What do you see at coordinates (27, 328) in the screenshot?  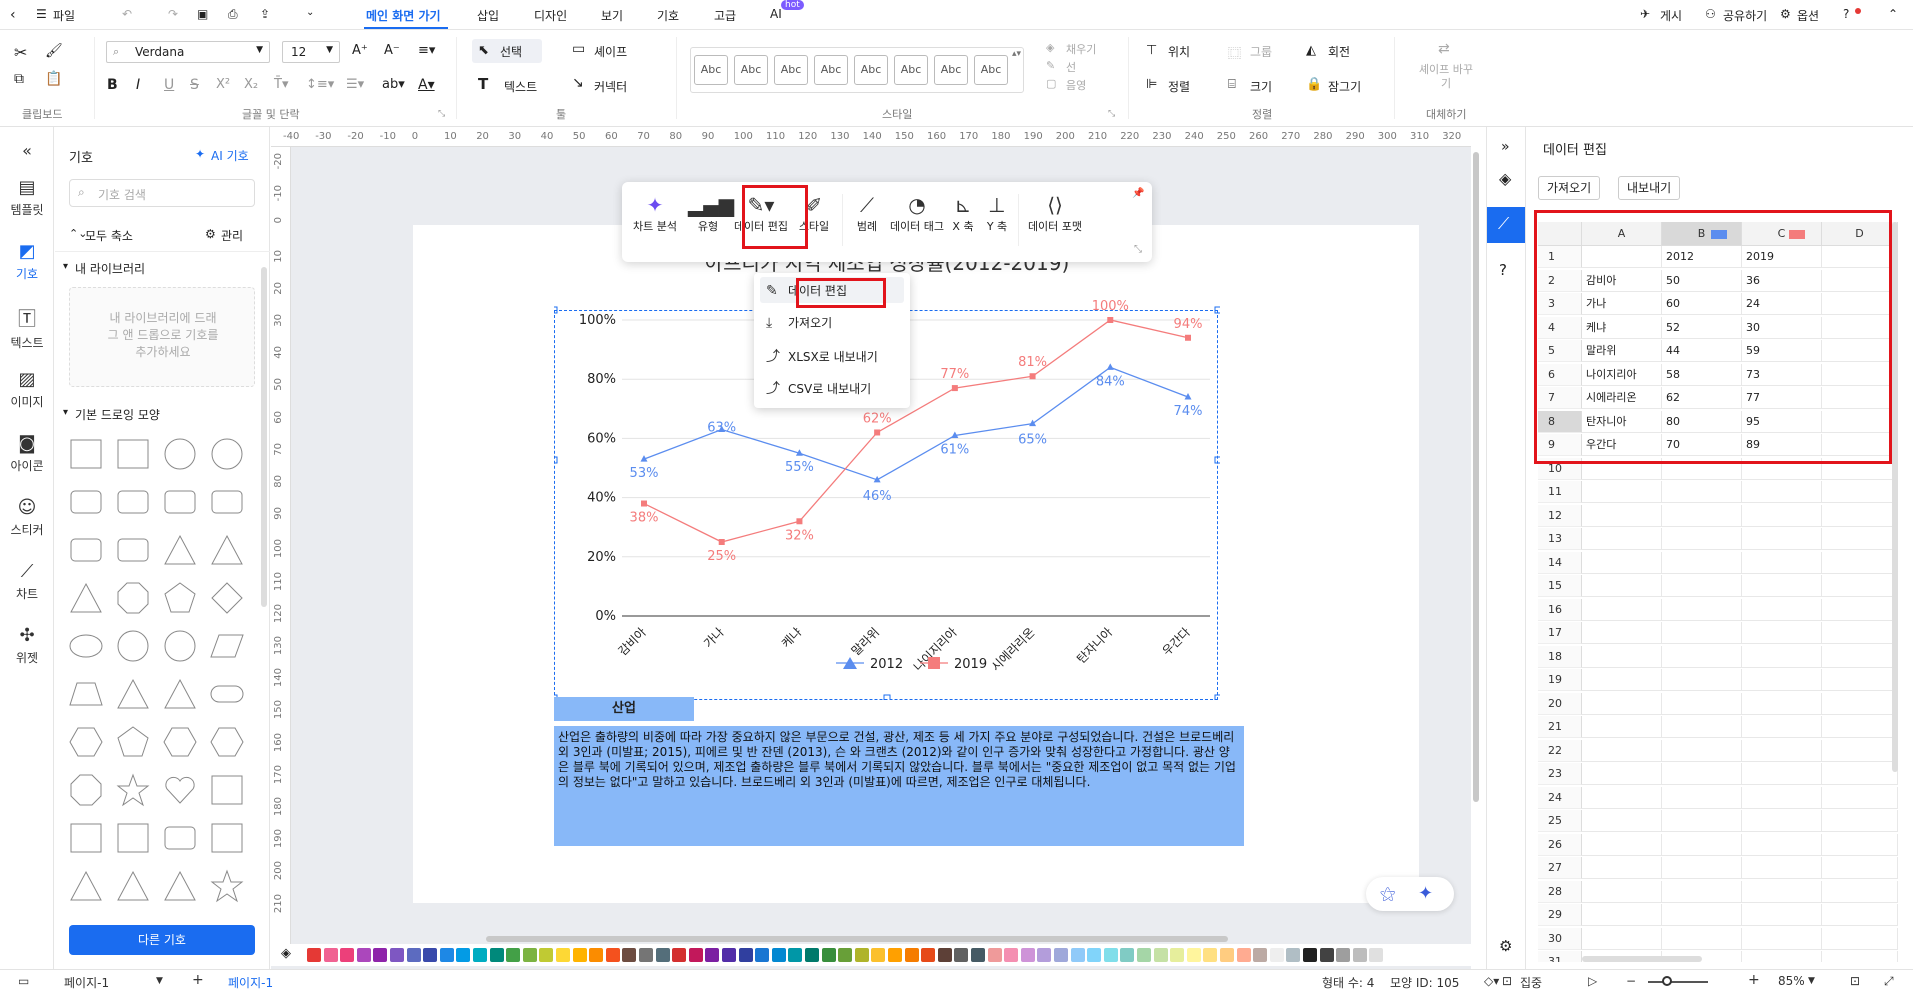 I see `rail-text: 🅃 텍스트` at bounding box center [27, 328].